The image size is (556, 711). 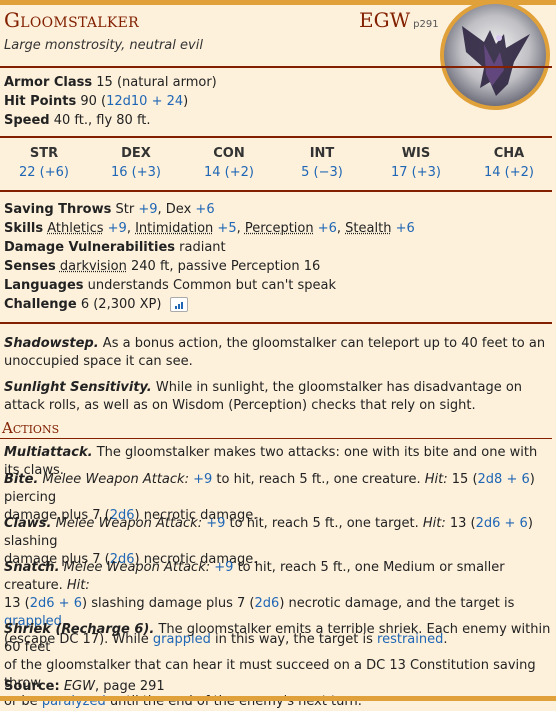 What do you see at coordinates (89, 247) in the screenshot?
I see `vulnerabilities-label: Damage Vulnerabilities` at bounding box center [89, 247].